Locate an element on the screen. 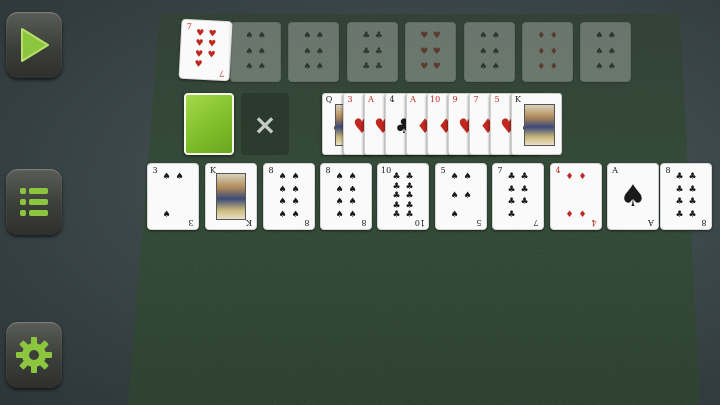  stock-pile is located at coordinates (209, 124).